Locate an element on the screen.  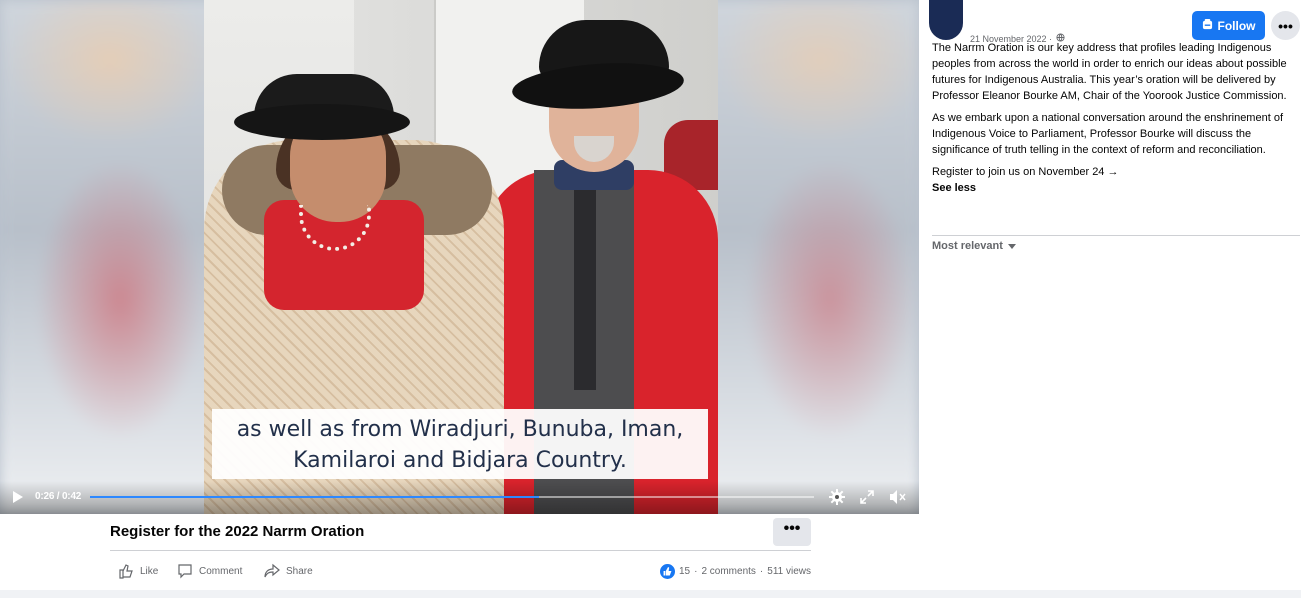
post-more-button: ••• is located at coordinates (792, 532).